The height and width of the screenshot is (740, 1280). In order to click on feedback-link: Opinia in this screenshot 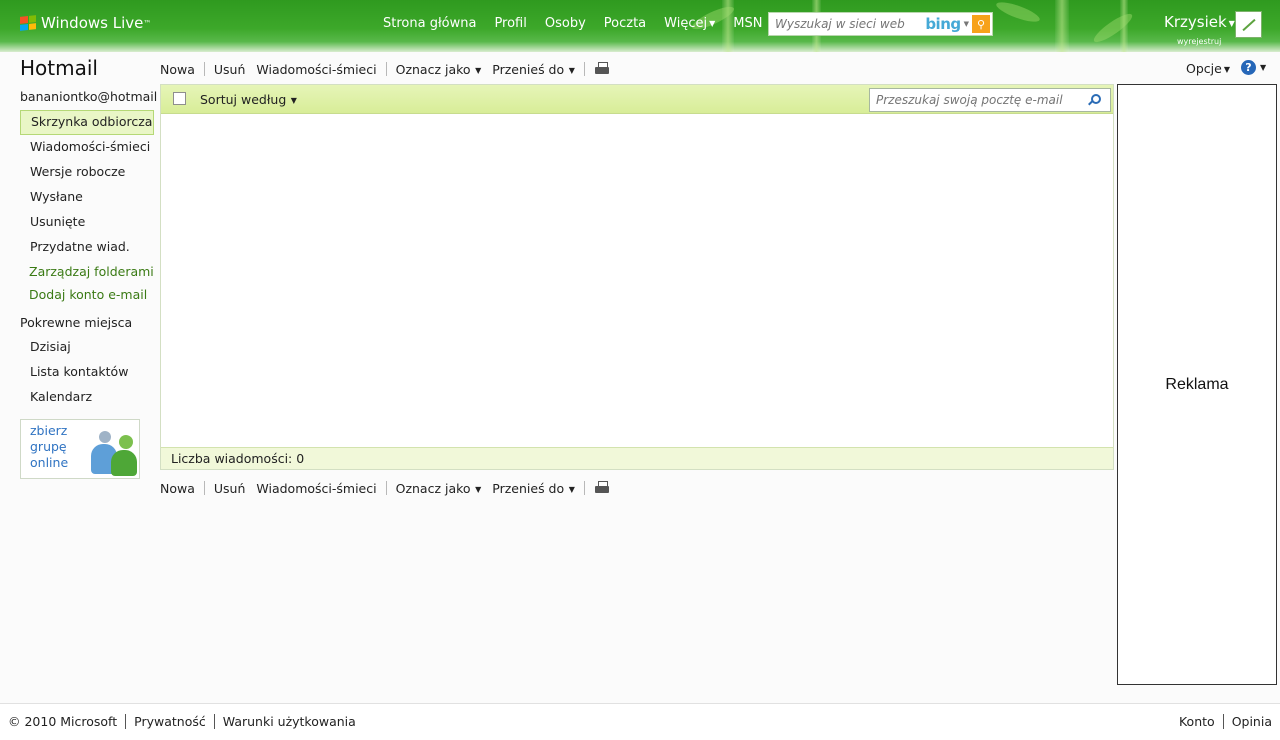, I will do `click(1252, 721)`.